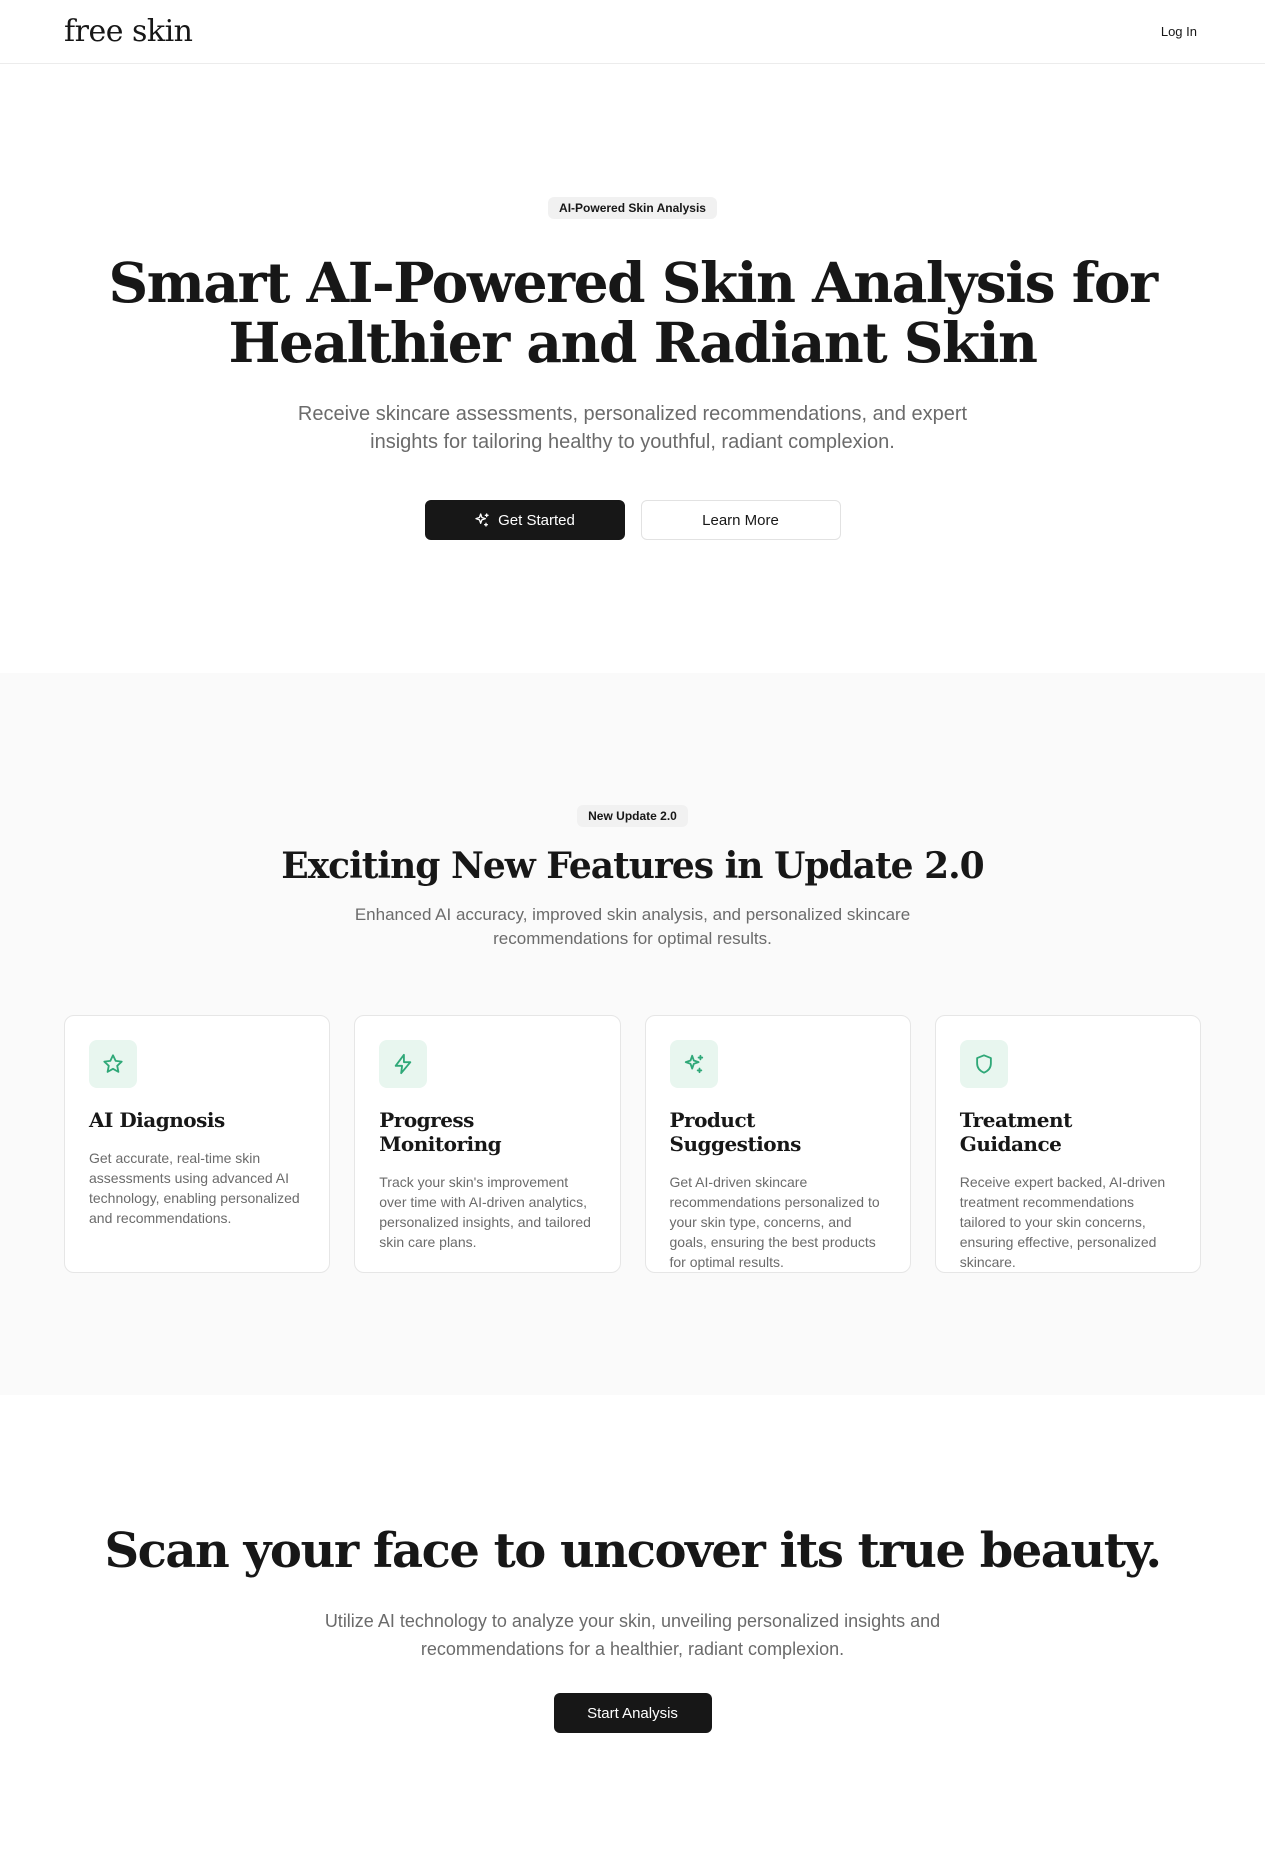 This screenshot has height=1861, width=1265. Describe the element at coordinates (1016, 1132) in the screenshot. I see `feature-title: Treatment Guidance` at that location.